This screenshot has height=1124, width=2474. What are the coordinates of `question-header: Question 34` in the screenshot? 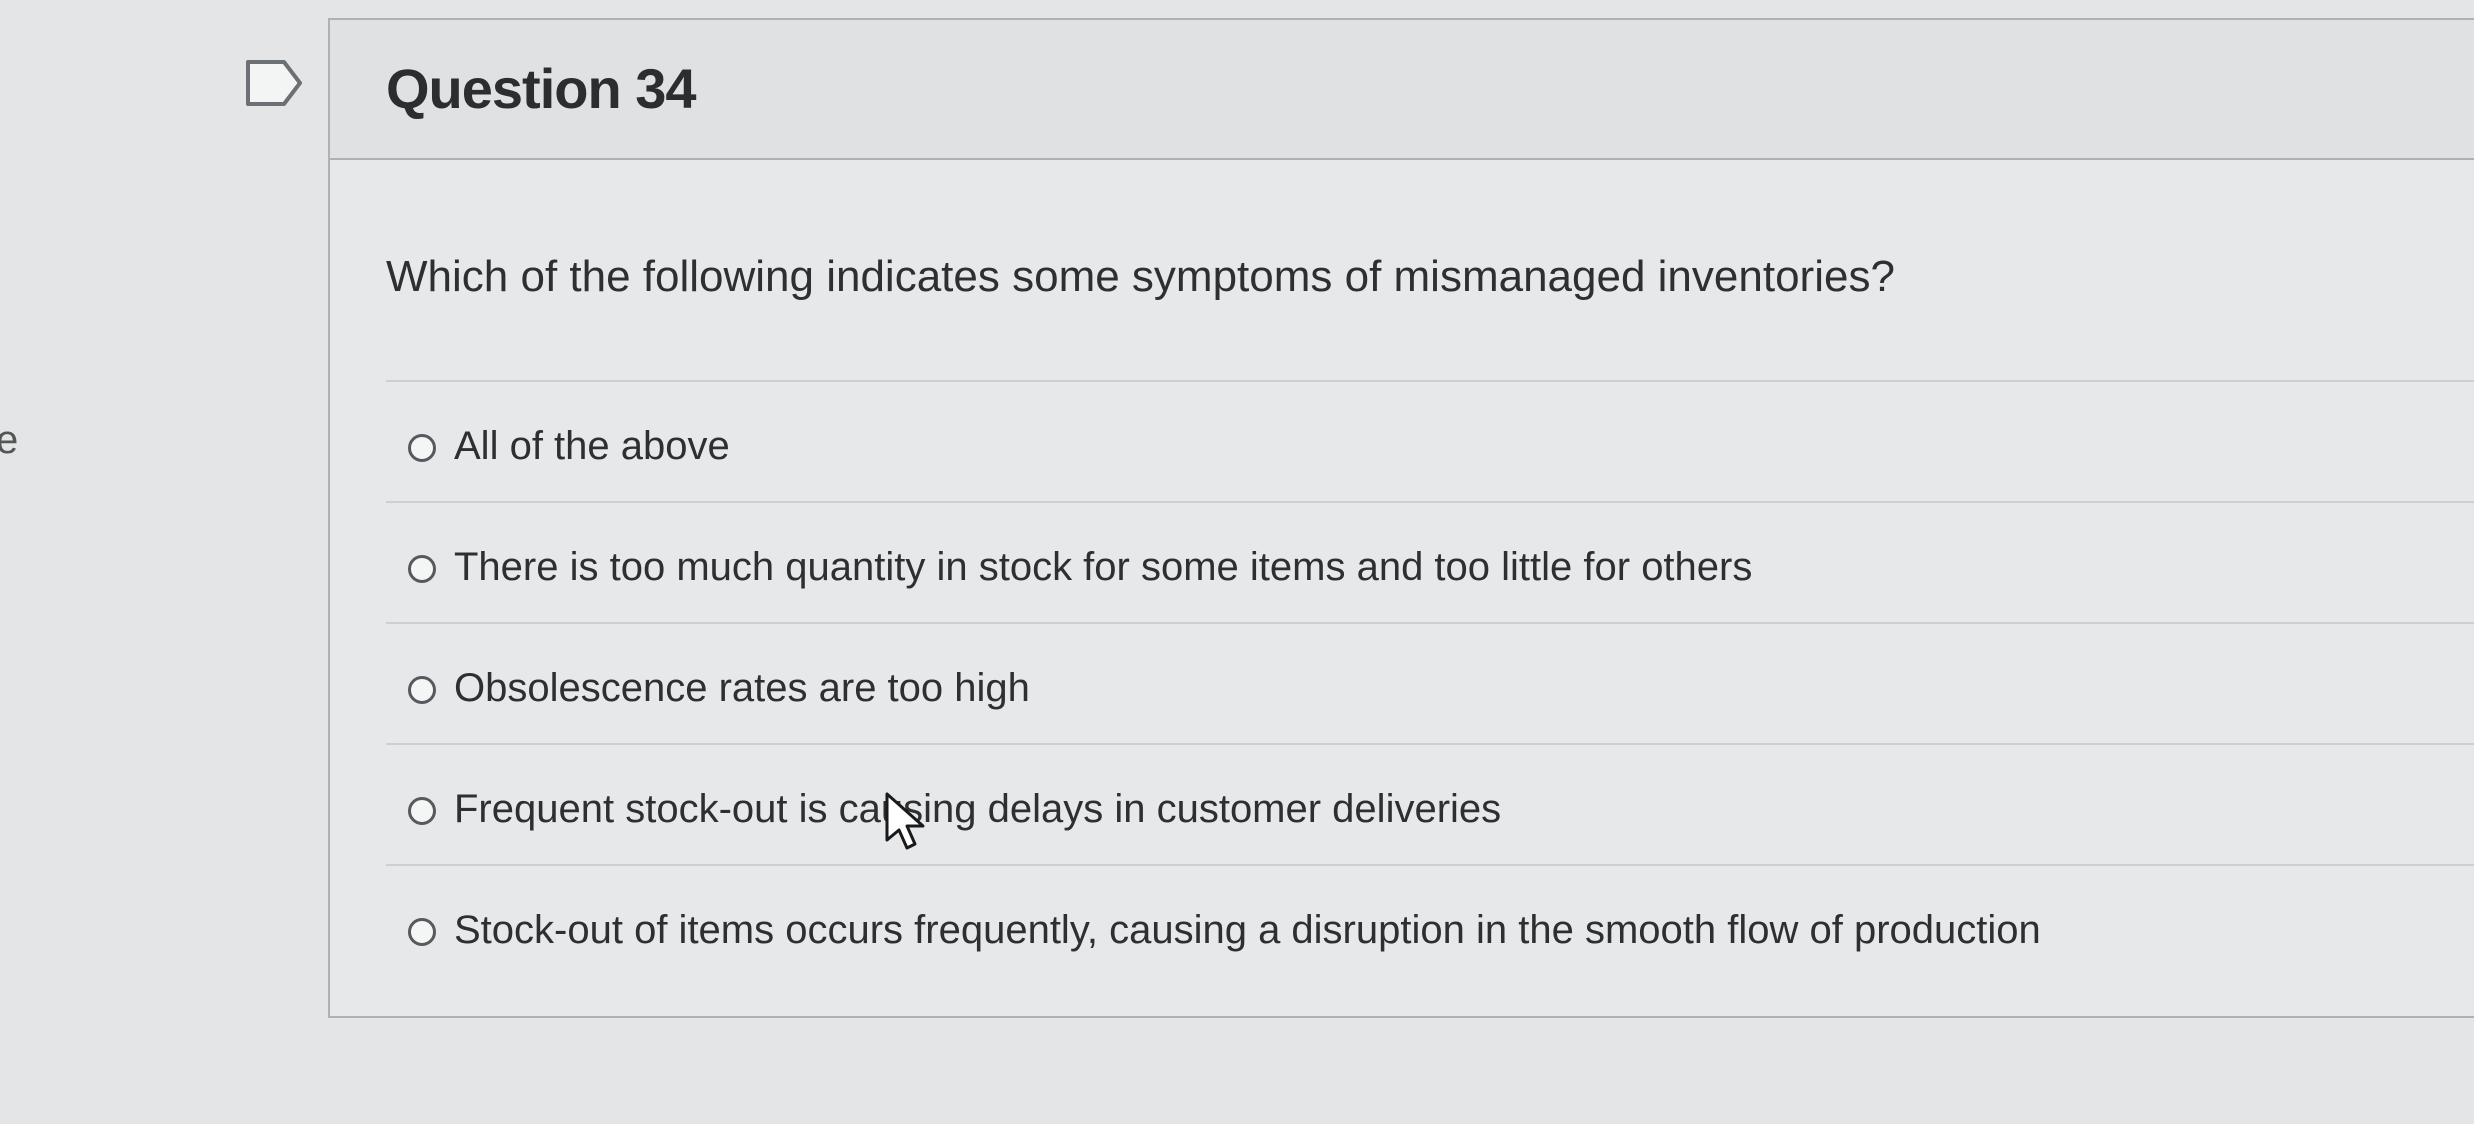 It's located at (1402, 90).